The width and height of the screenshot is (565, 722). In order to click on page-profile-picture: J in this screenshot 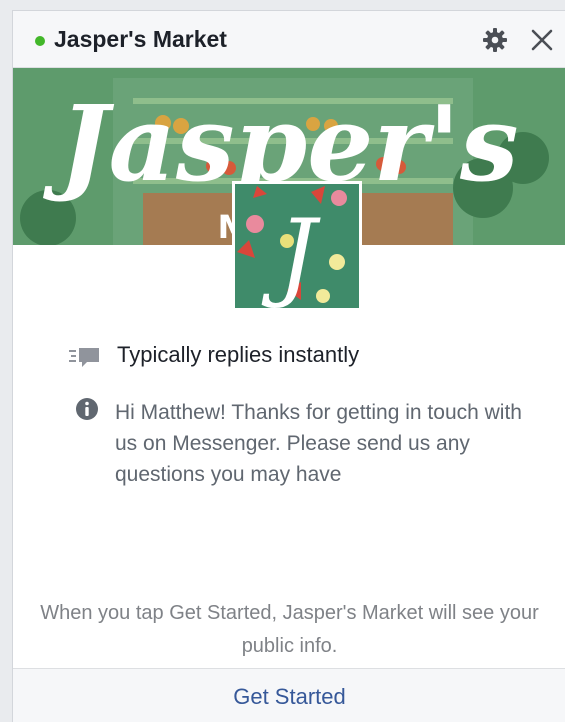, I will do `click(297, 246)`.